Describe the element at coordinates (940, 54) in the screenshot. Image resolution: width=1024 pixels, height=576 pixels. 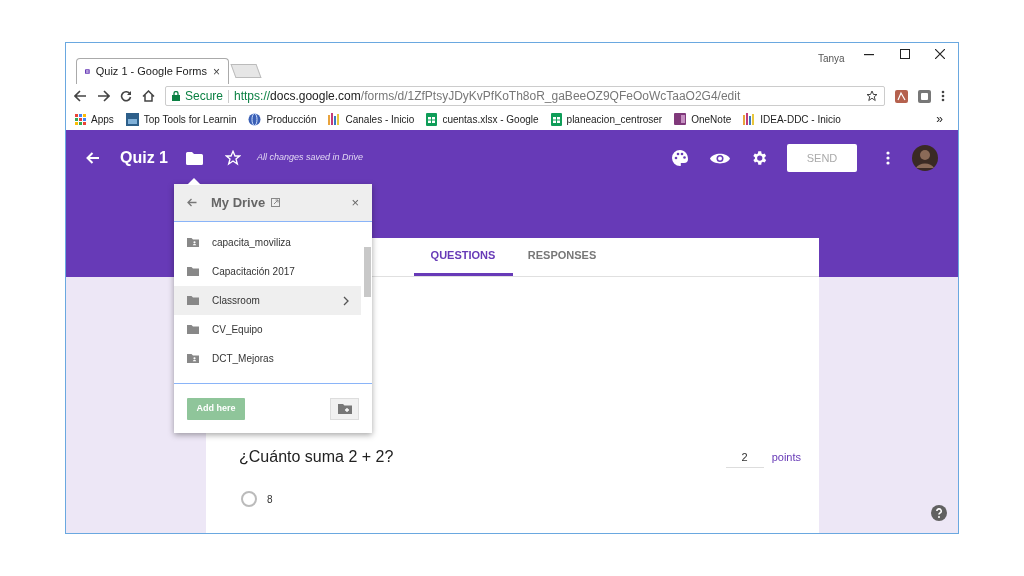
I see `close-icon` at that location.